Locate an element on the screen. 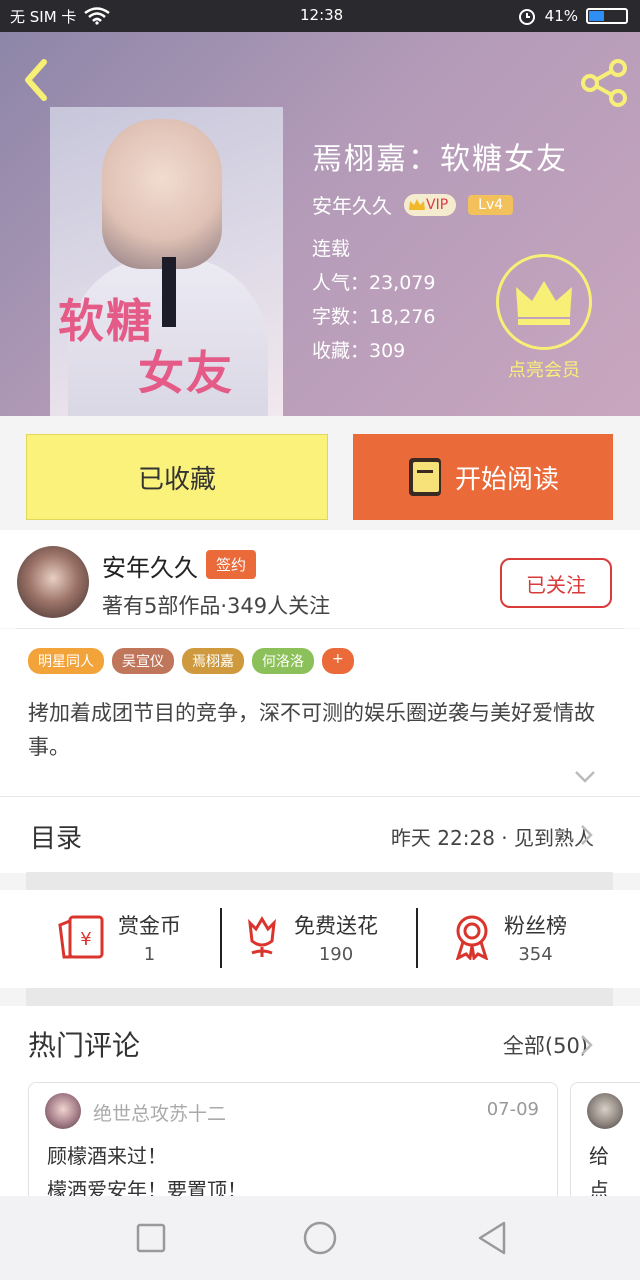 The width and height of the screenshot is (640, 1280). vip-label: VIP is located at coordinates (437, 204).